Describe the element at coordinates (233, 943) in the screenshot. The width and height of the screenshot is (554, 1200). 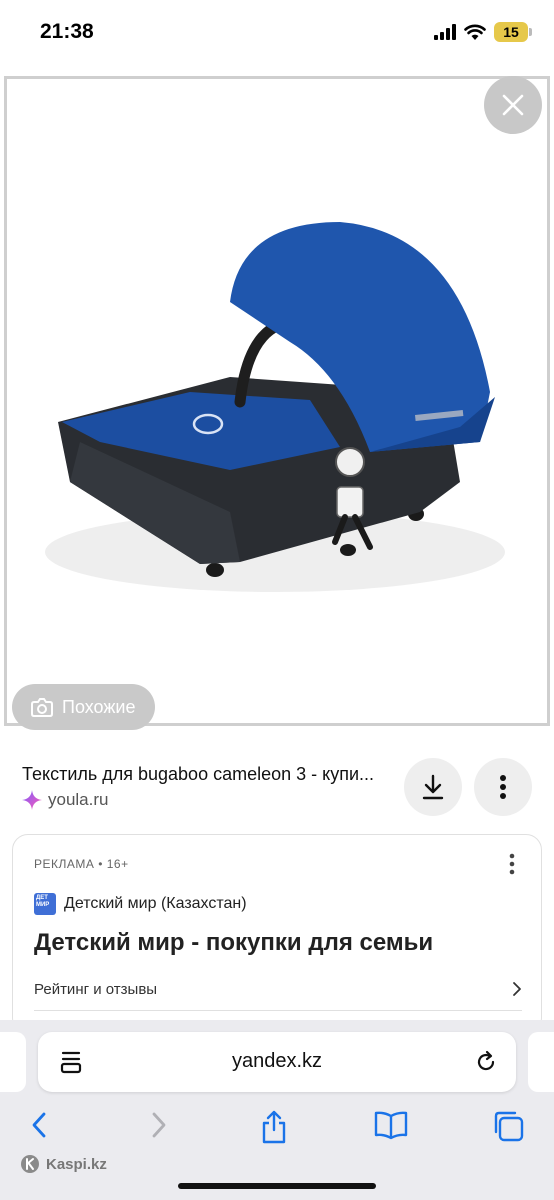
I see `ad-title: Детский мир - покупки для семьи` at that location.